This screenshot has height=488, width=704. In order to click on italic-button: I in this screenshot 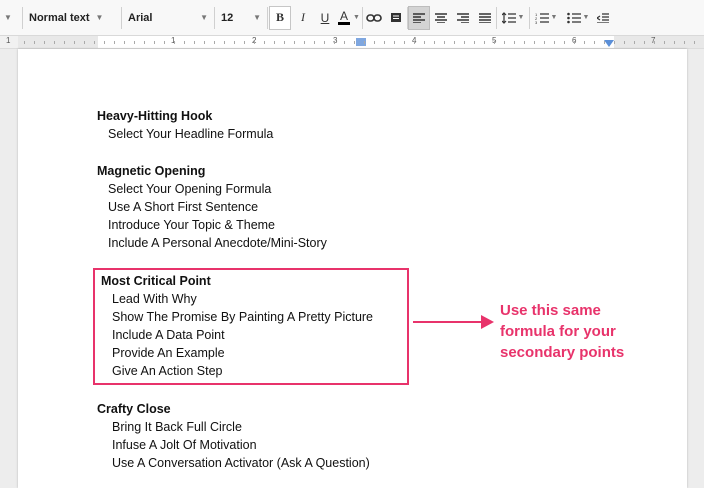, I will do `click(303, 18)`.